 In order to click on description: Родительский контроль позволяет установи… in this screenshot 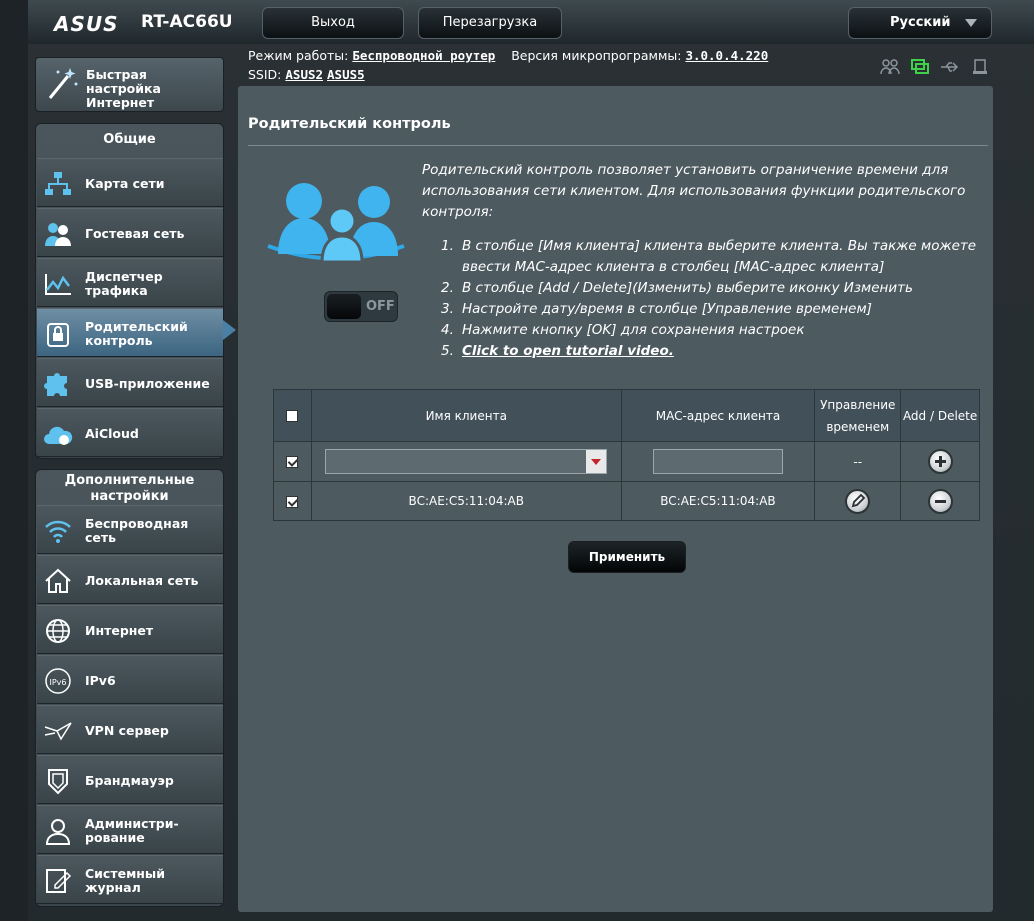, I will do `click(694, 191)`.